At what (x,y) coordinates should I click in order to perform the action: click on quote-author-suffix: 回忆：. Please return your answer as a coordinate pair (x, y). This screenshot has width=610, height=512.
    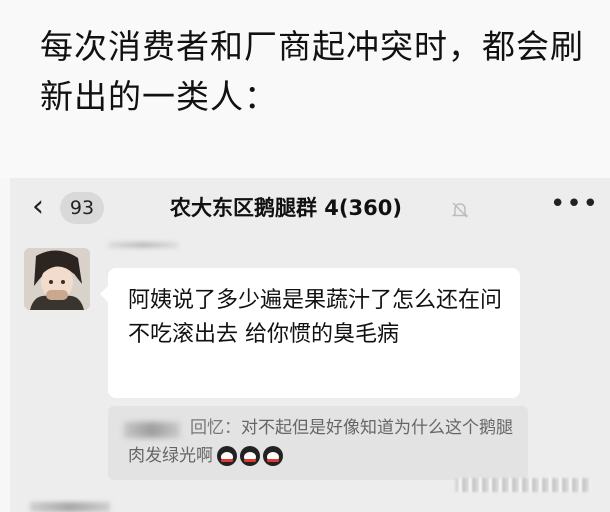
    Looking at the image, I should click on (215, 428).